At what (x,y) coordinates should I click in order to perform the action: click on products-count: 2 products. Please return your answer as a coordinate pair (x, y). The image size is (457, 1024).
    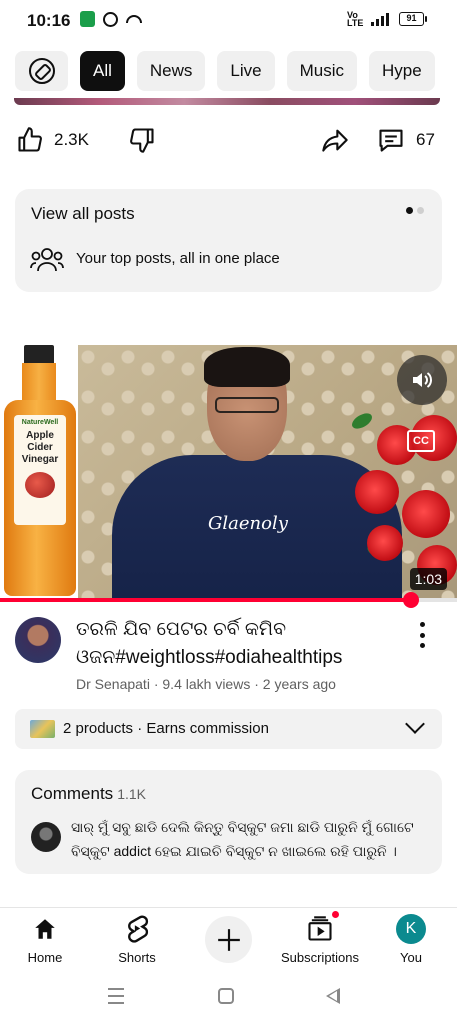
    Looking at the image, I should click on (98, 728).